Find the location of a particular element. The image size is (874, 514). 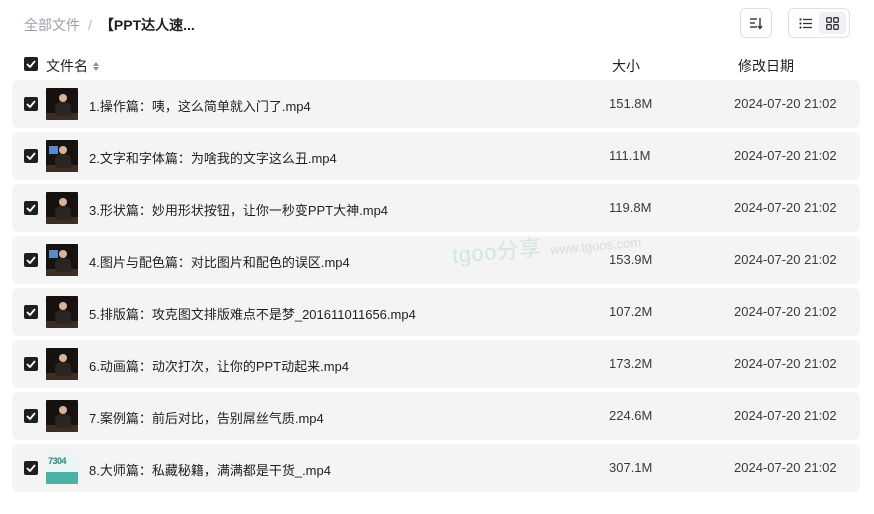

file-name: 3.形状篇：妙用形状按钮，让你一秒变PPT大神.mp4 is located at coordinates (238, 209).